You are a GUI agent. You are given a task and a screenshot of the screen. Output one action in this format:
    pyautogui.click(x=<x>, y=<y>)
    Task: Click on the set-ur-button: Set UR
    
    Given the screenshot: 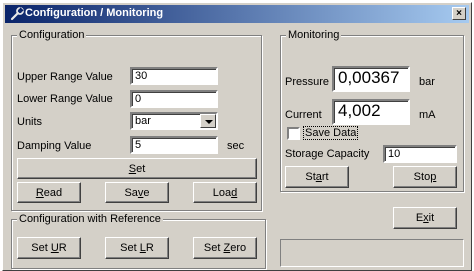 What is the action you would take?
    pyautogui.click(x=49, y=248)
    